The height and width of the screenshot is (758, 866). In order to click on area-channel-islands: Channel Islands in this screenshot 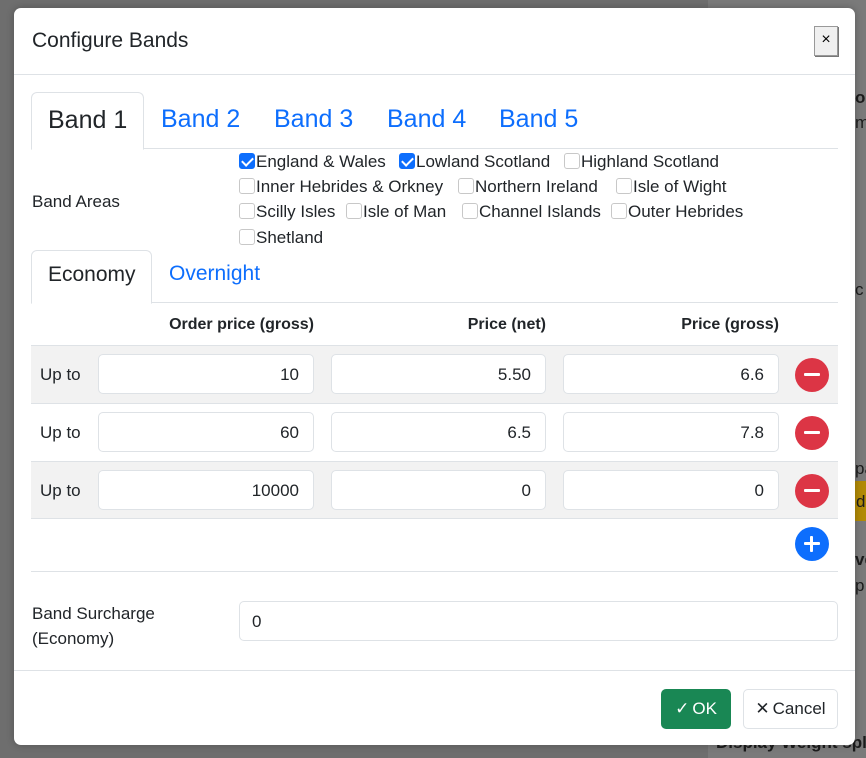, I will do `click(531, 212)`.